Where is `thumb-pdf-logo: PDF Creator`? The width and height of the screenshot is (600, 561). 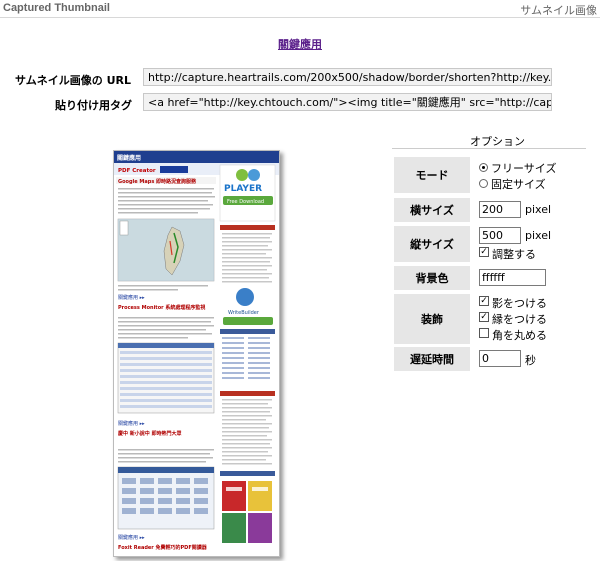
thumb-pdf-logo: PDF Creator is located at coordinates (137, 171).